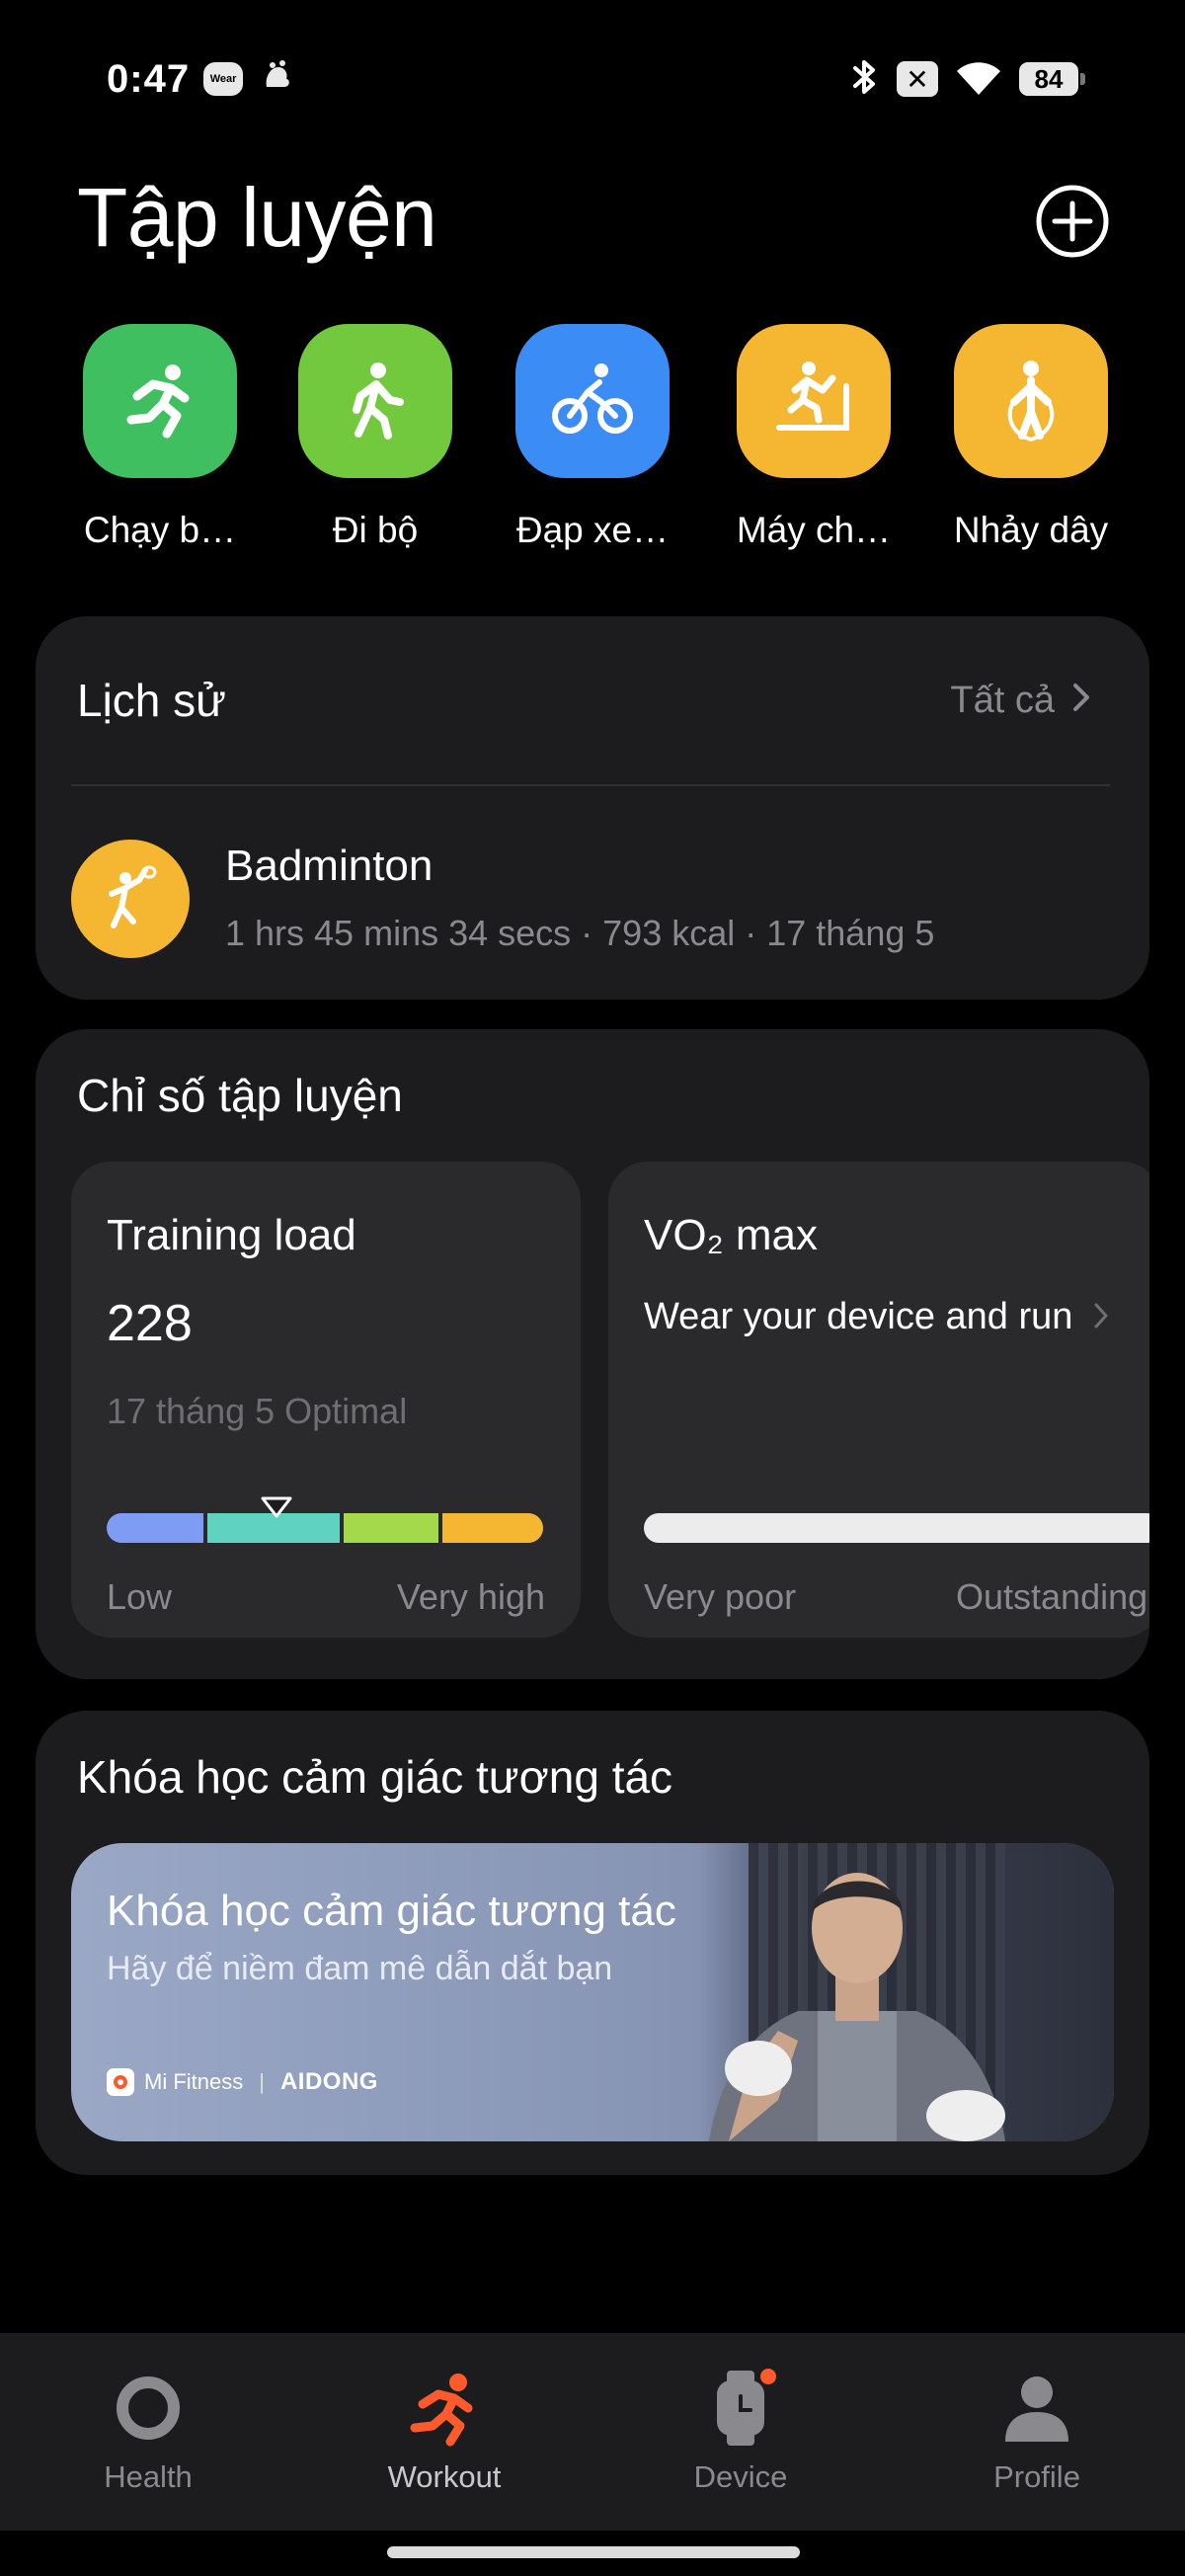 This screenshot has height=2576, width=1185. I want to click on treadmill-icon, so click(814, 401).